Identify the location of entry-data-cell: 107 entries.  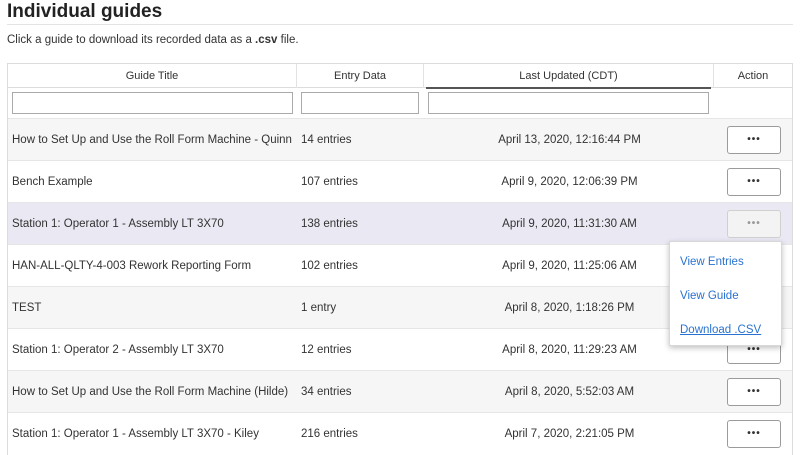
(329, 182).